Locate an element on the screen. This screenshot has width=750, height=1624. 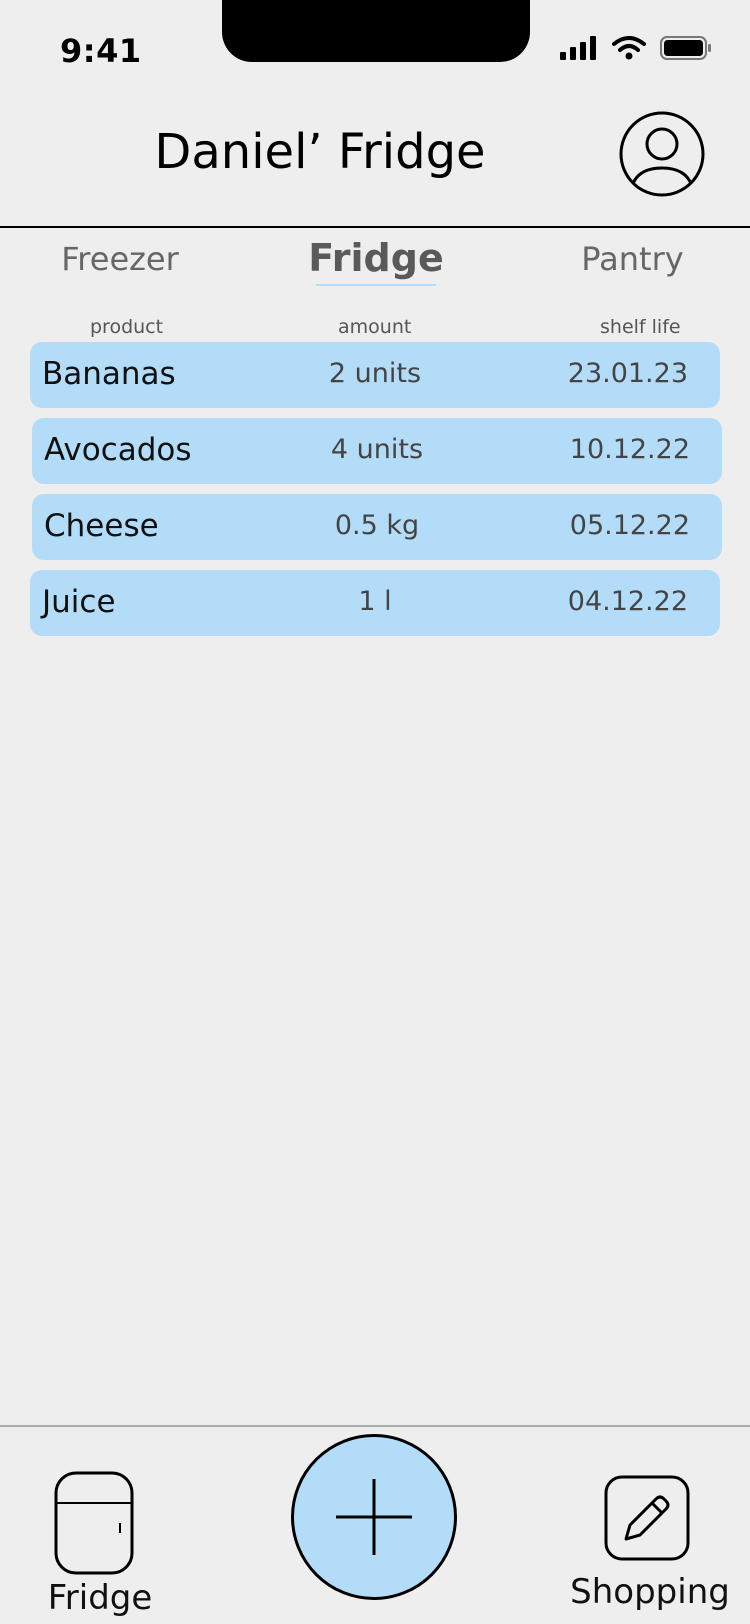
add-item-button is located at coordinates (374, 1517).